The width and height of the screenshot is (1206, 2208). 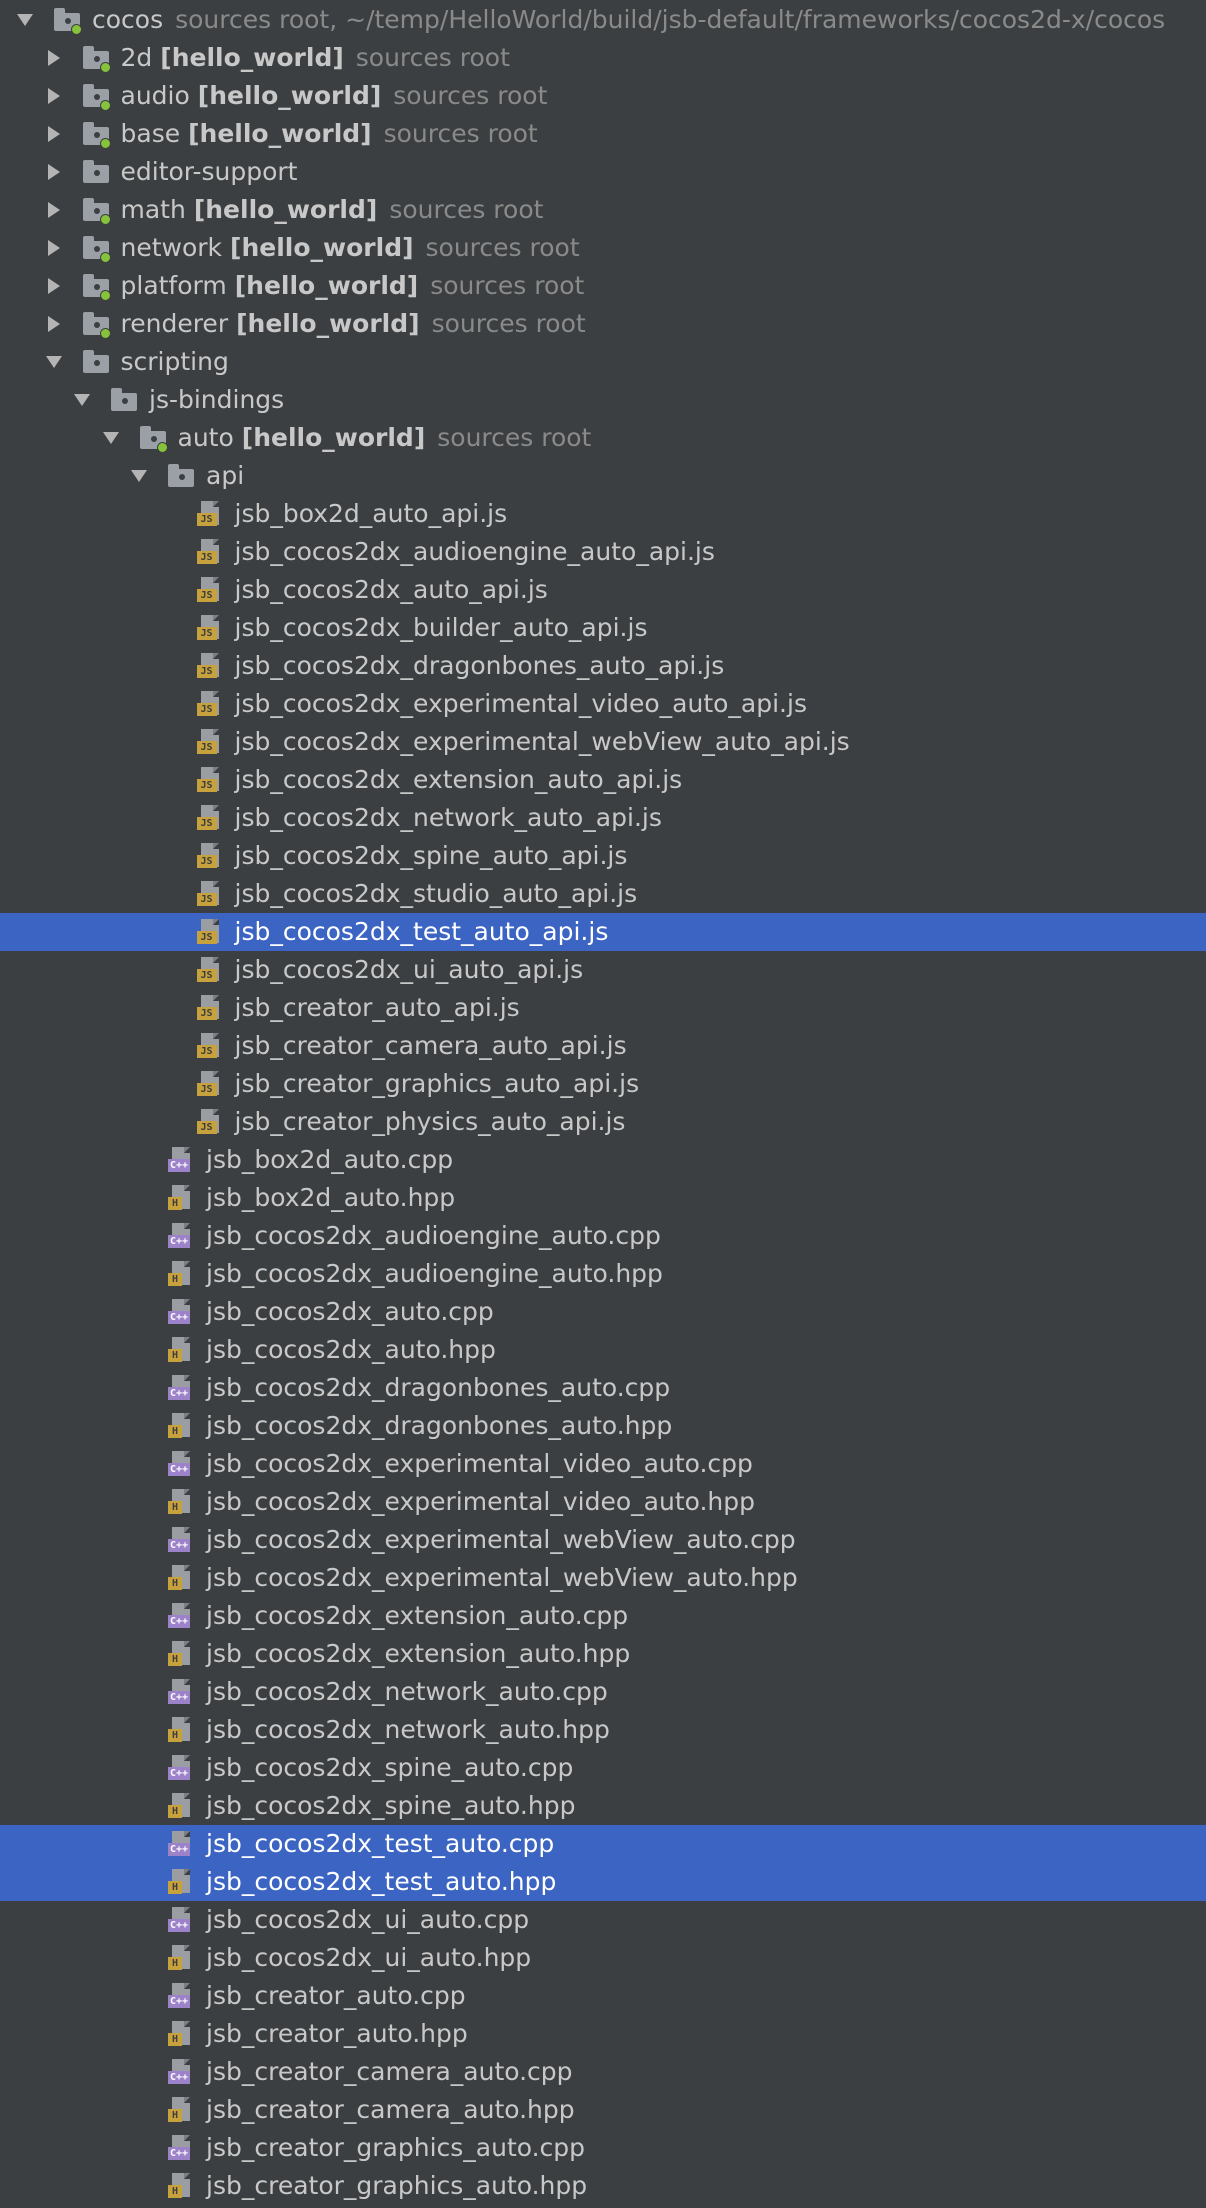 I want to click on tree-file-row: JS jsb_cocos2dx_spine_auto_api.js, so click(x=603, y=856).